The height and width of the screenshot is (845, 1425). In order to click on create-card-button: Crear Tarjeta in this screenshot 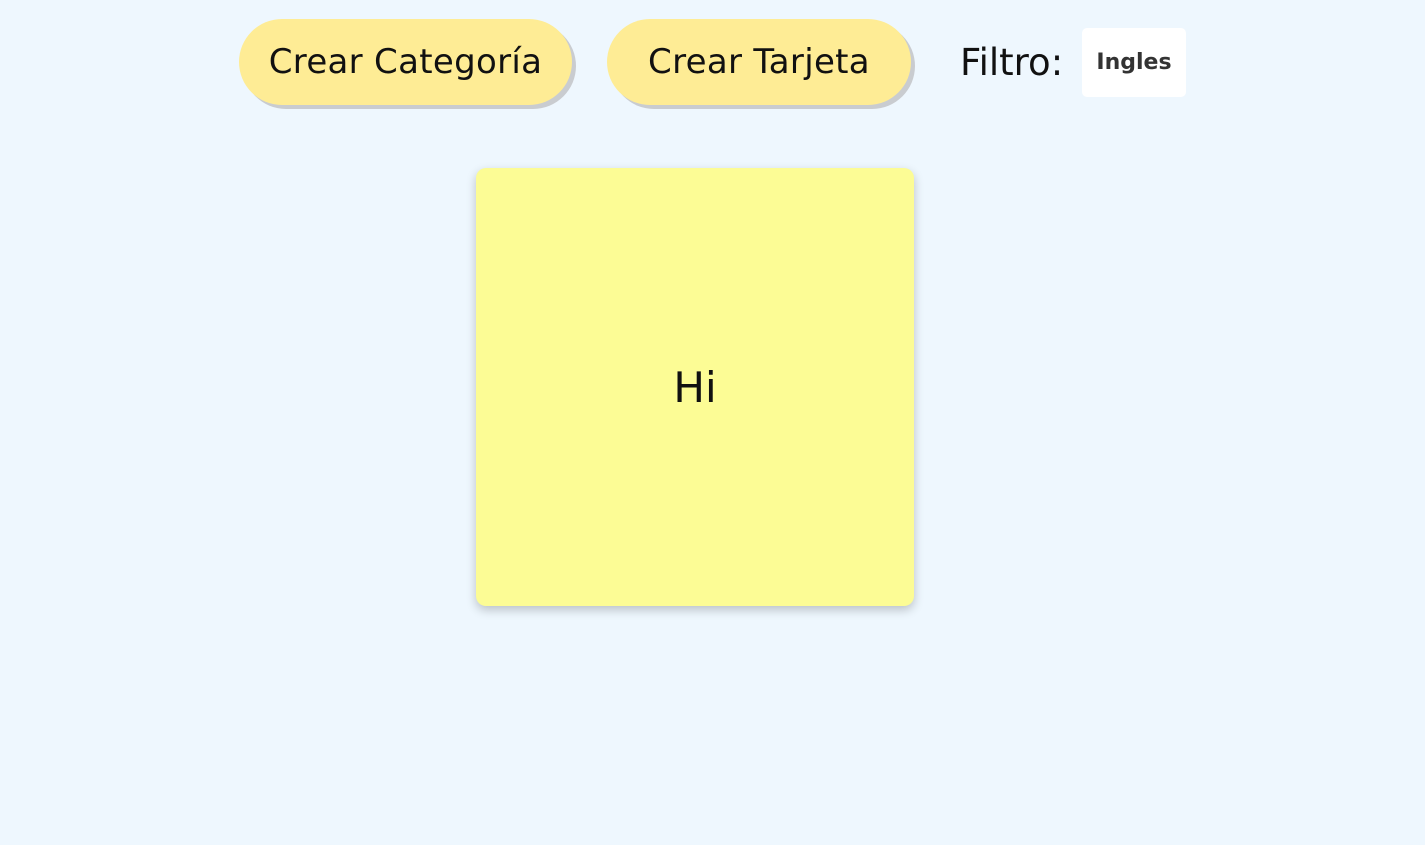, I will do `click(759, 62)`.